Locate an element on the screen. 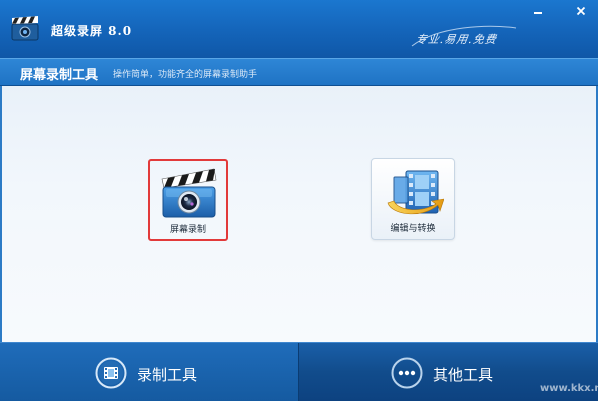  edit-convert-label: 编辑与转换 is located at coordinates (413, 229).